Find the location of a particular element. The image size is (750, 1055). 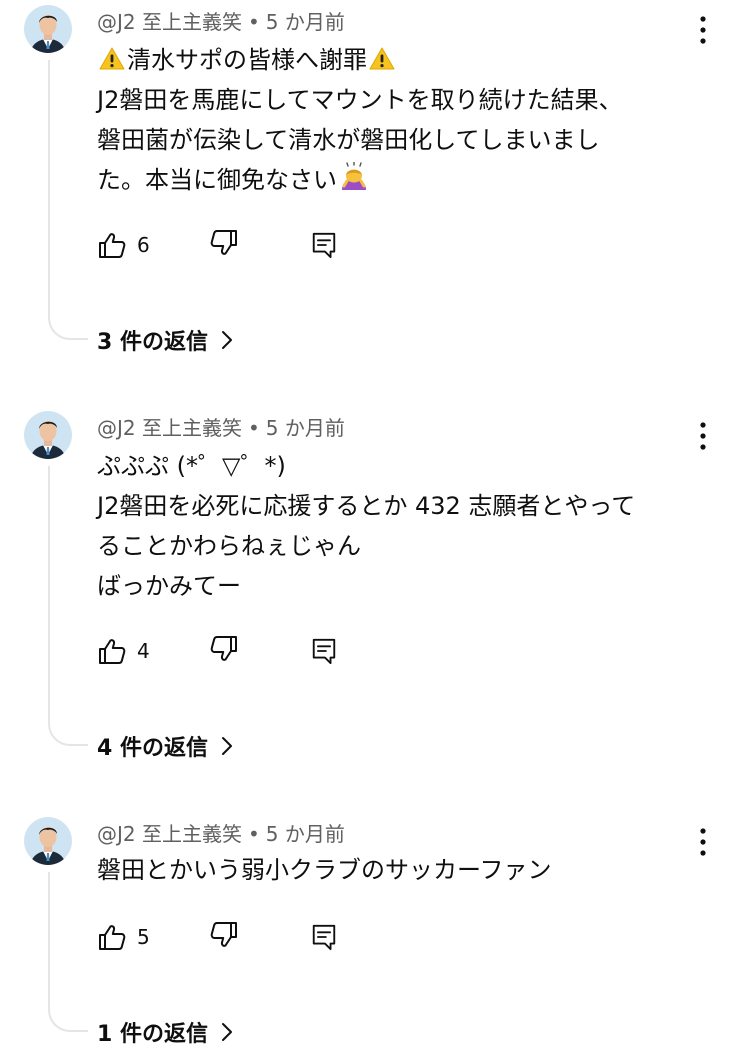

comment-line: J2磐田を馬鹿にしてマウントを取り続けた結果、 is located at coordinates (360, 100).